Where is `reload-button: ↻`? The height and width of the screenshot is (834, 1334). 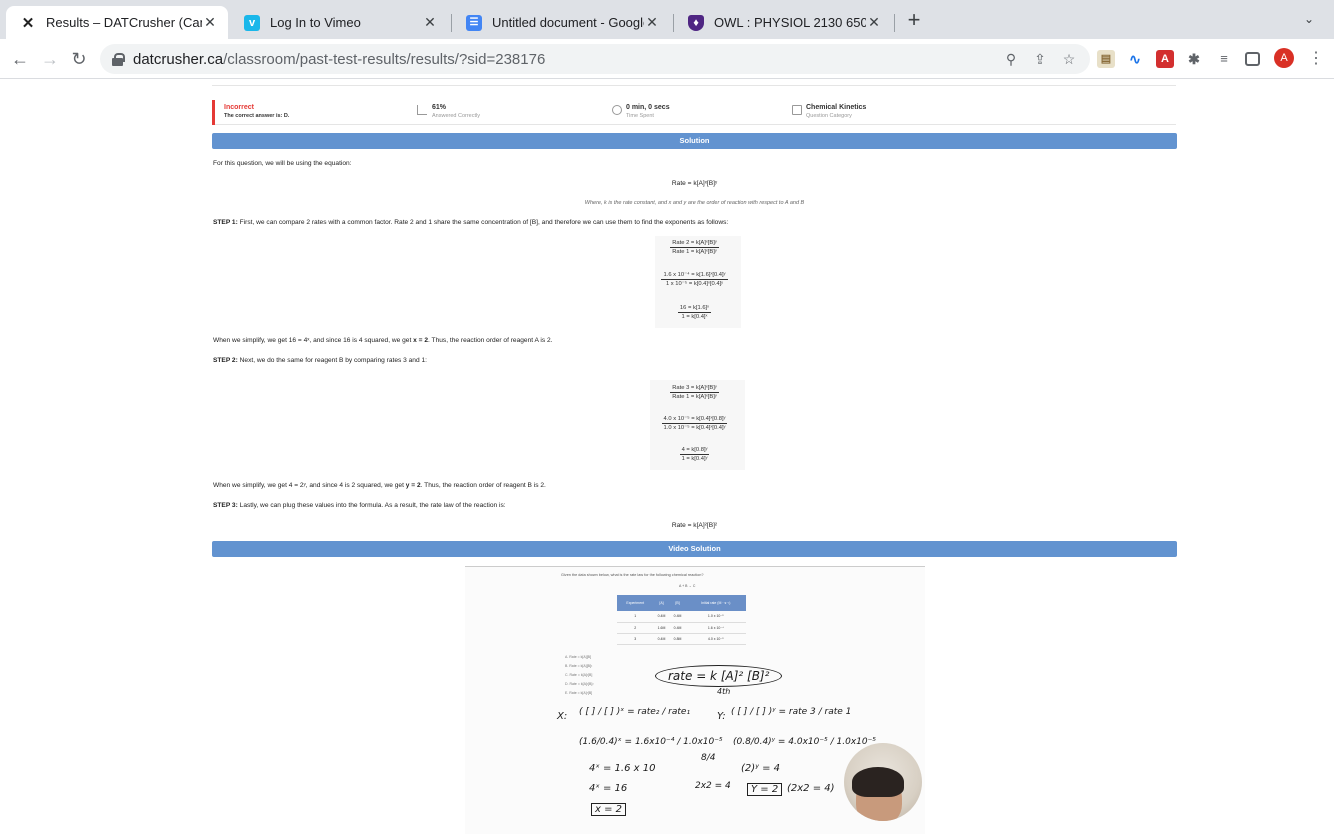
reload-button: ↻ is located at coordinates (79, 59).